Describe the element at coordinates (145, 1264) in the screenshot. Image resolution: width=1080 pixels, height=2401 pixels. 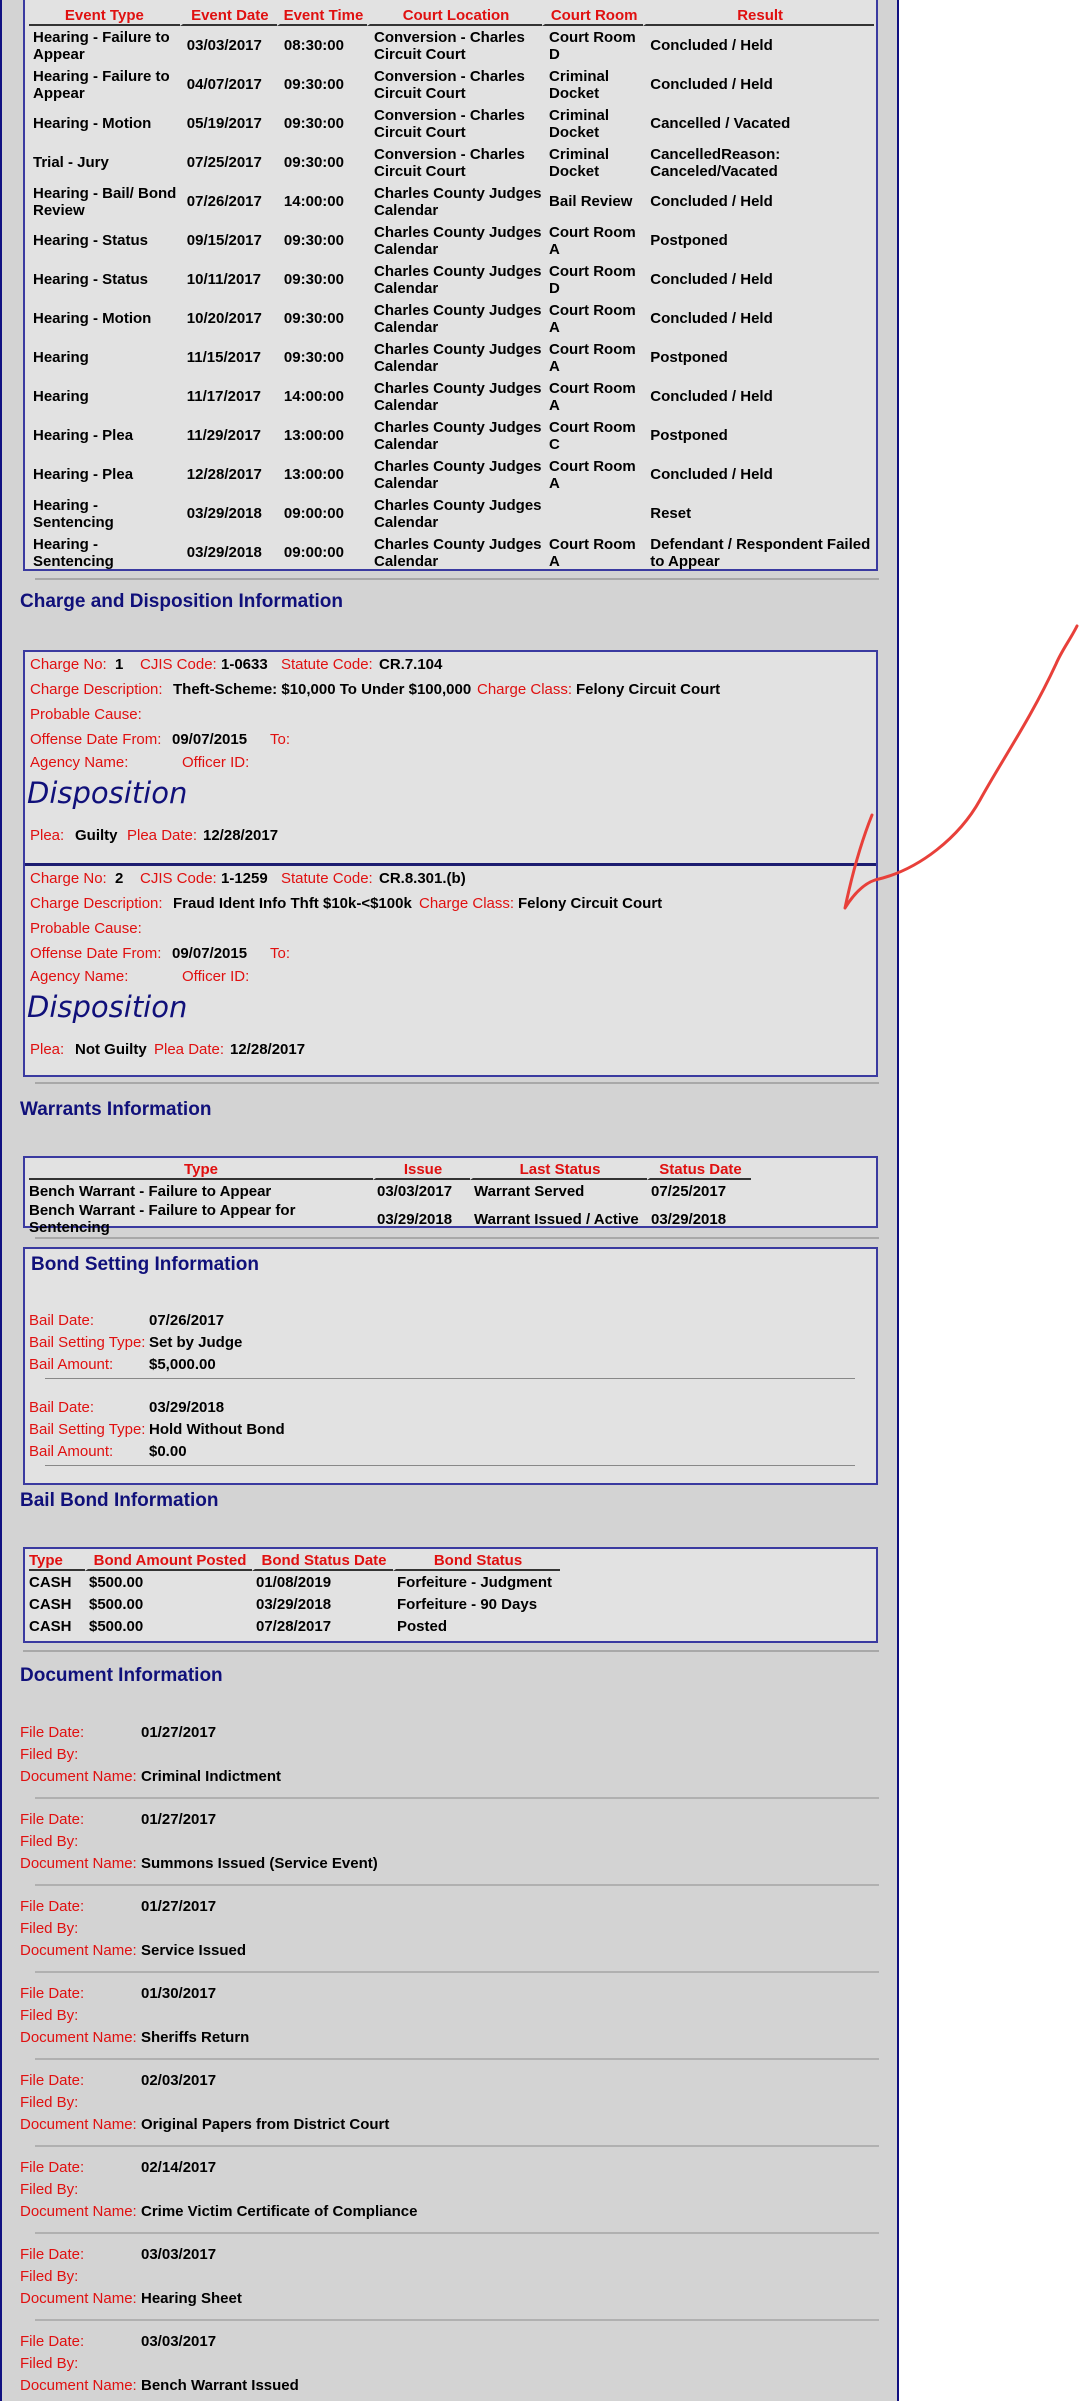
I see `bond-setting-title: Bond Setting Information` at that location.